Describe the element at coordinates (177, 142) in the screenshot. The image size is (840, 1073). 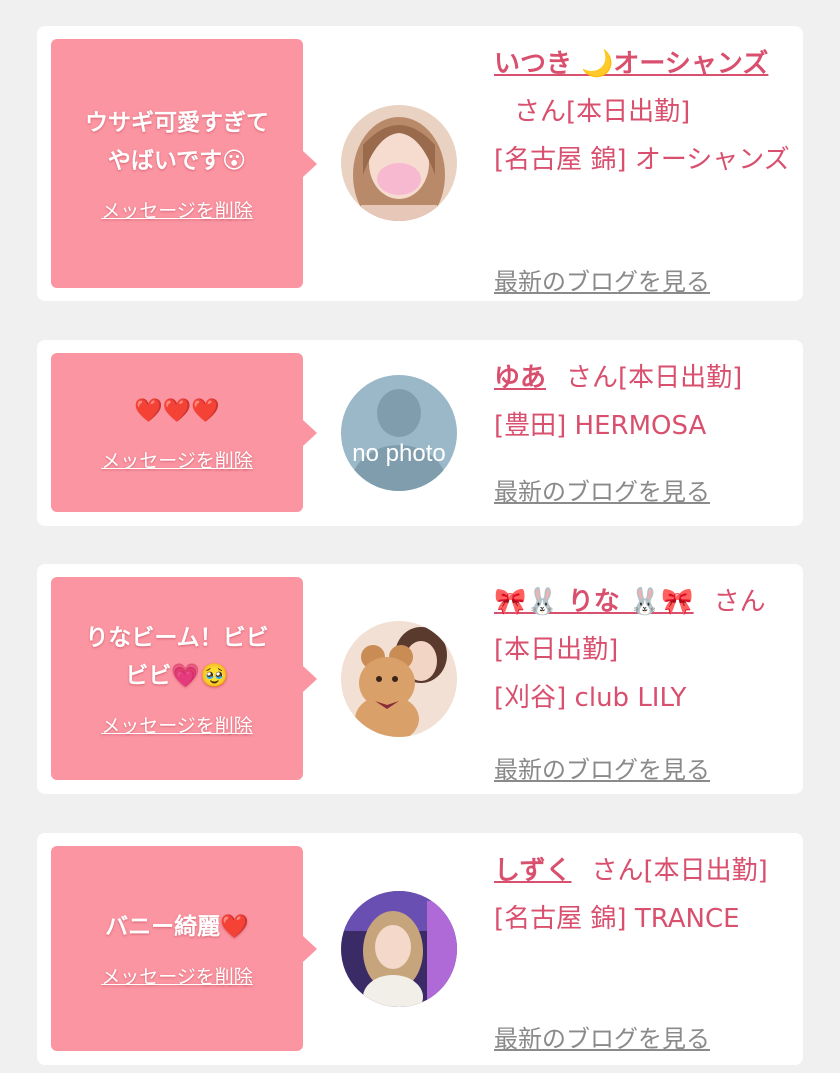
I see `message-text: ウサギ可愛すぎて やばいです😮` at that location.